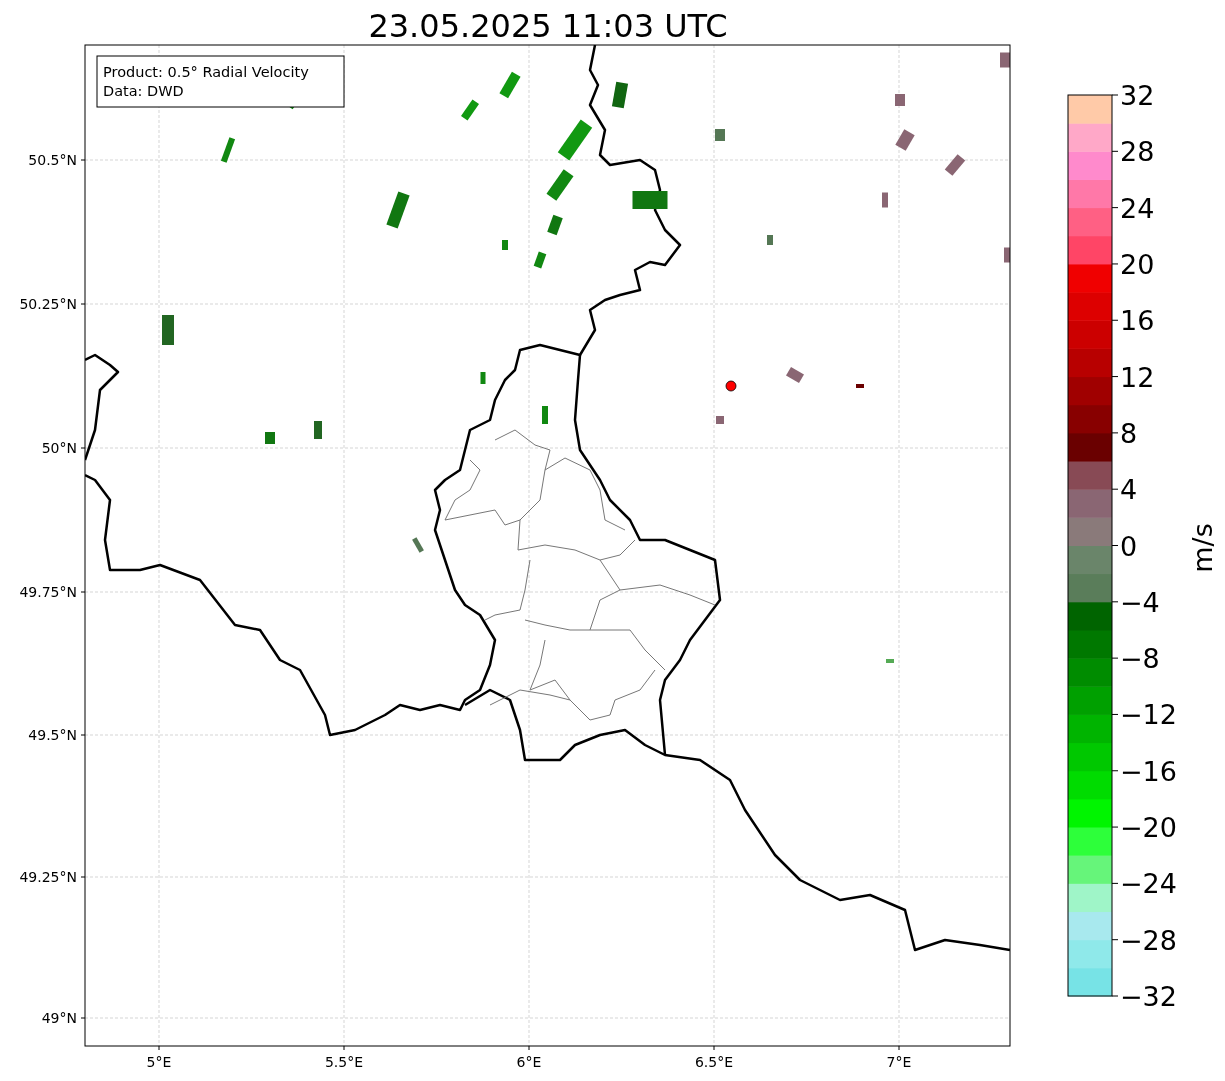 Image resolution: width=1225 pixels, height=1081 pixels. What do you see at coordinates (1137, 264) in the screenshot?
I see `colorbar-tick-label: 20` at bounding box center [1137, 264].